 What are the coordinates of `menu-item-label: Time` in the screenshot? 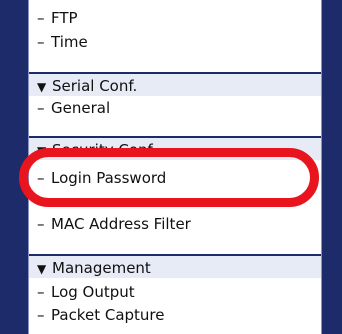 It's located at (69, 42).